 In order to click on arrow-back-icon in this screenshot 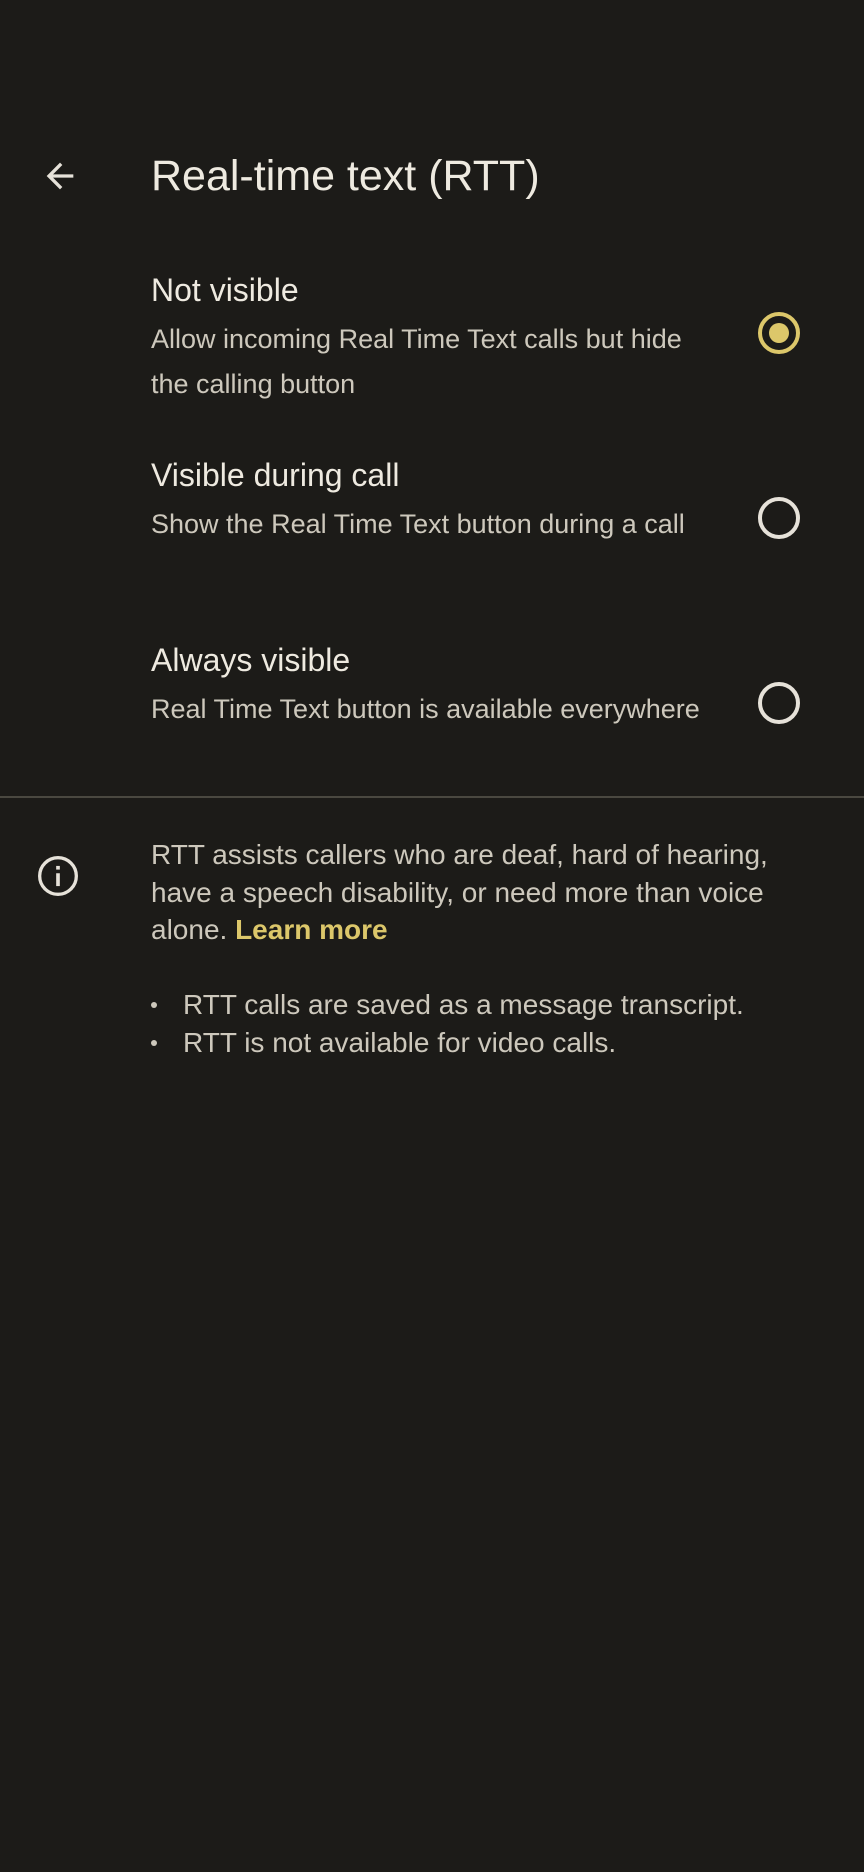, I will do `click(60, 176)`.